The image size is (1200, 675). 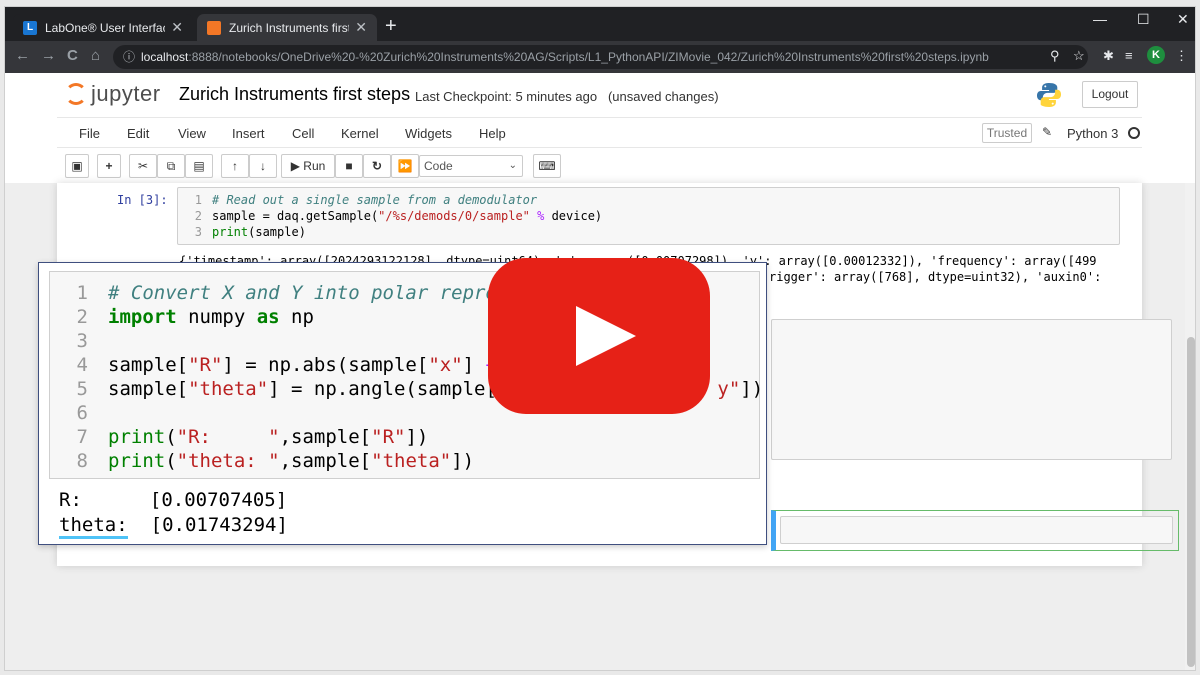 I want to click on save-icon: ▣, so click(x=77, y=166).